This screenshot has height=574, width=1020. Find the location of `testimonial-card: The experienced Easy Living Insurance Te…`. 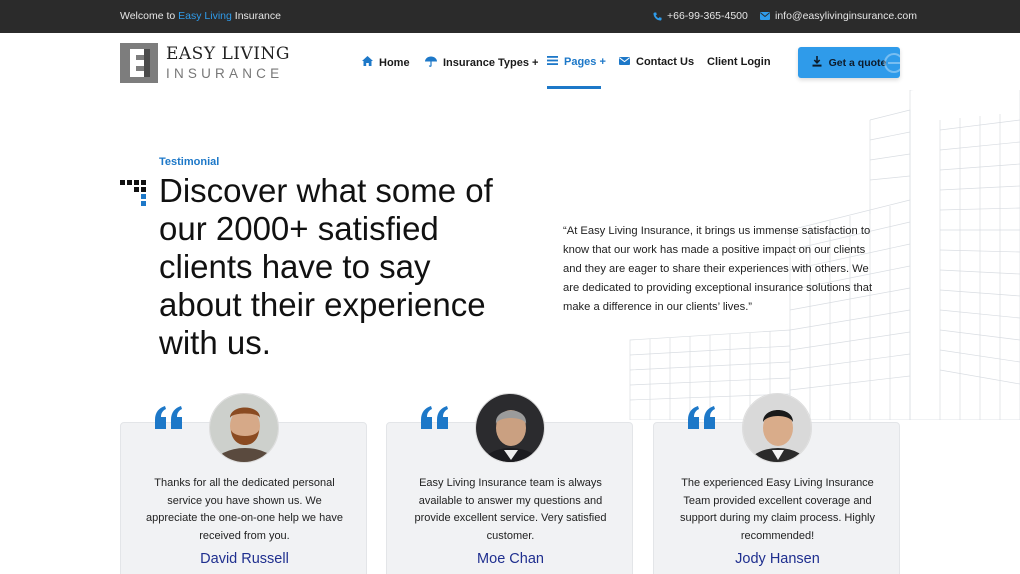

testimonial-card: The experienced Easy Living Insurance Te… is located at coordinates (776, 483).